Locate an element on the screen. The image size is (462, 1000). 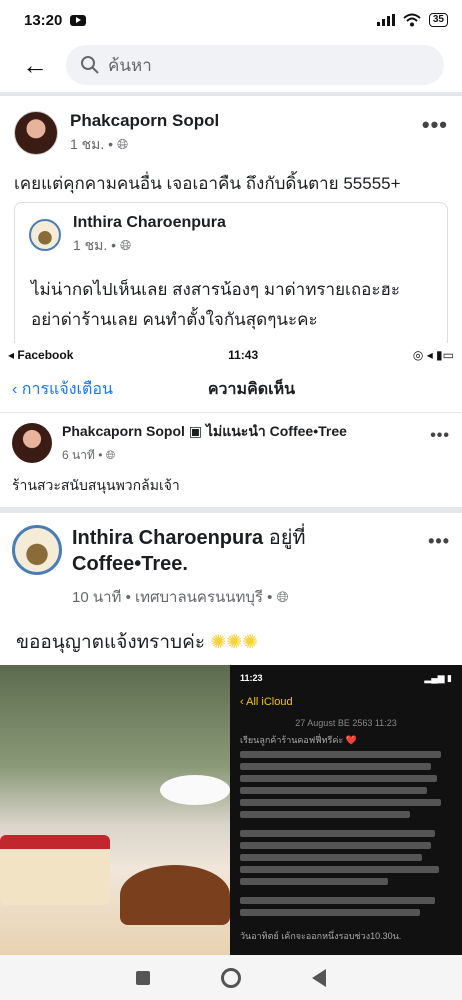
home-icon is located at coordinates (230, 977).